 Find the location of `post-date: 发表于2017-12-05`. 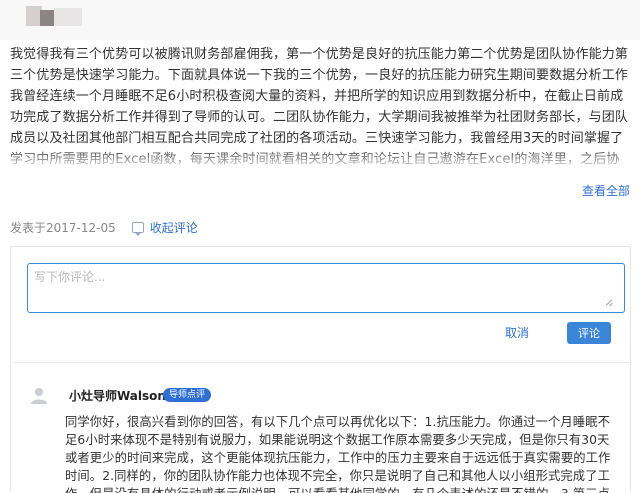

post-date: 发表于2017-12-05 is located at coordinates (63, 227).